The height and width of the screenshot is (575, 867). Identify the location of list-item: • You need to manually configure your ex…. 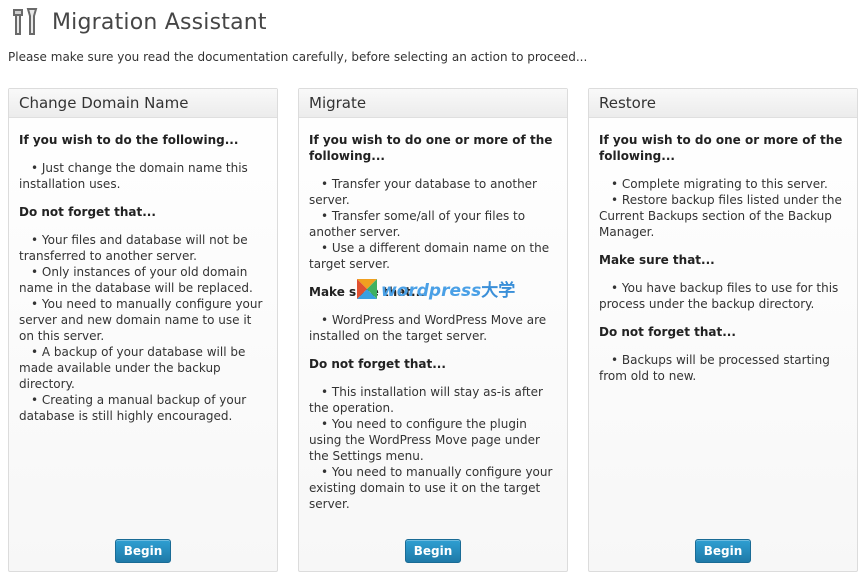
(431, 488).